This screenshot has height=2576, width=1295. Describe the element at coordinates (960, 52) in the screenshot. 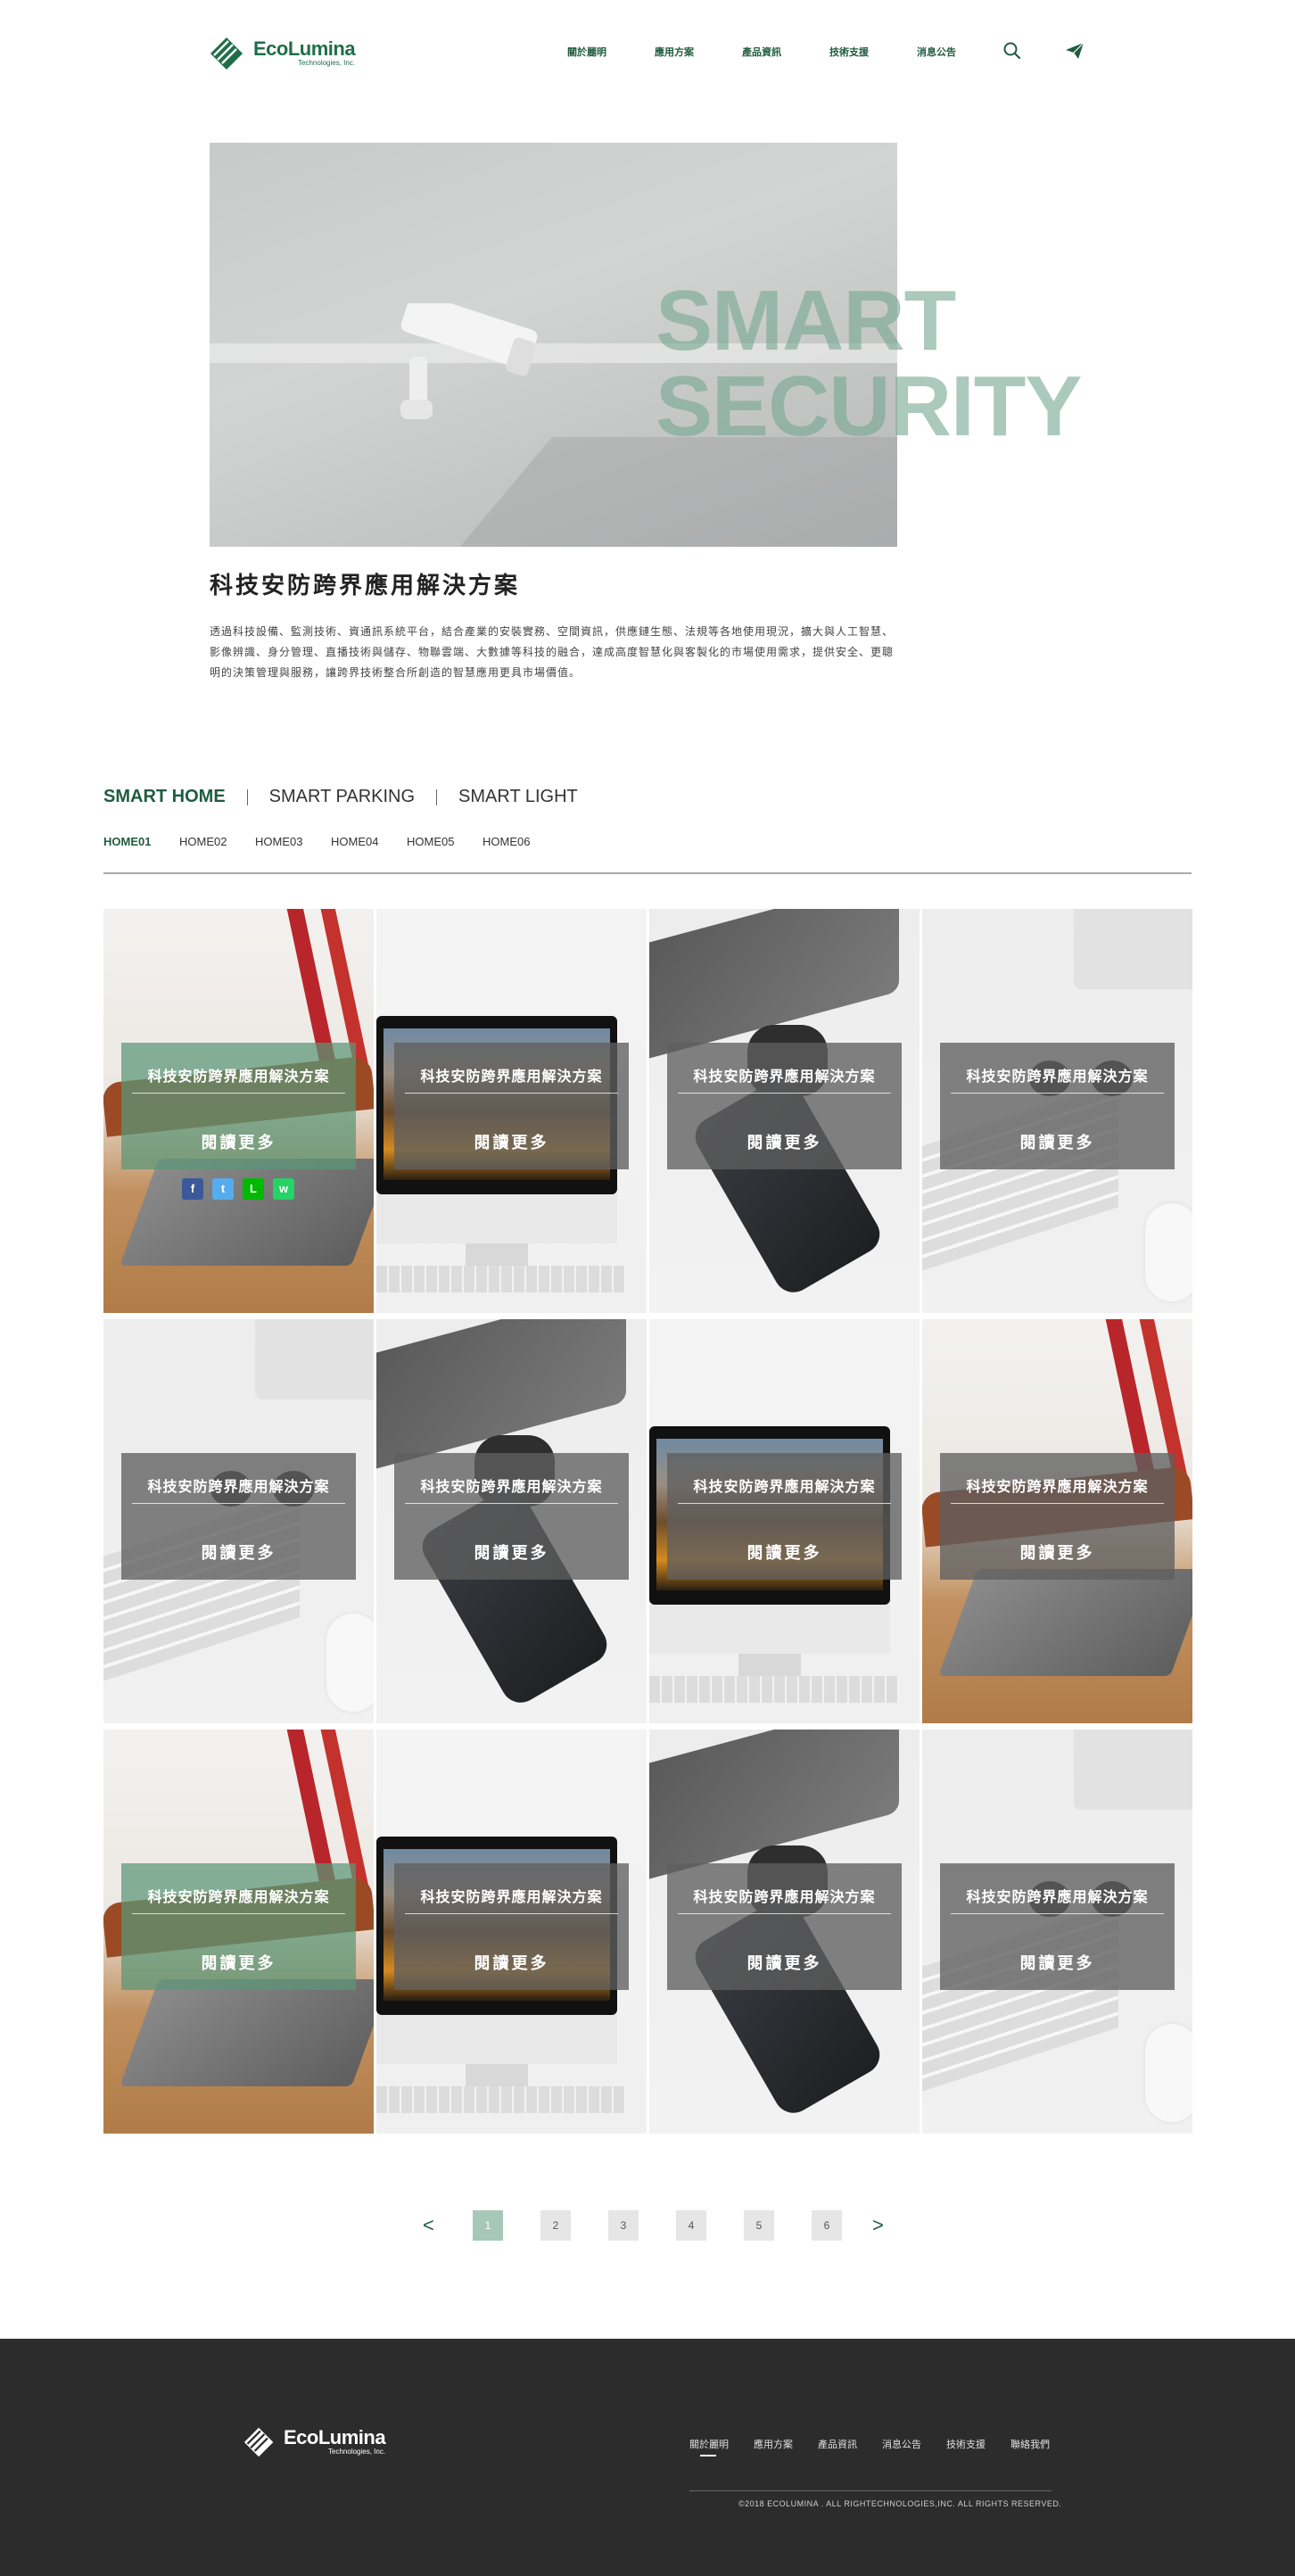

I see `nav-item-news: 消息公告` at that location.